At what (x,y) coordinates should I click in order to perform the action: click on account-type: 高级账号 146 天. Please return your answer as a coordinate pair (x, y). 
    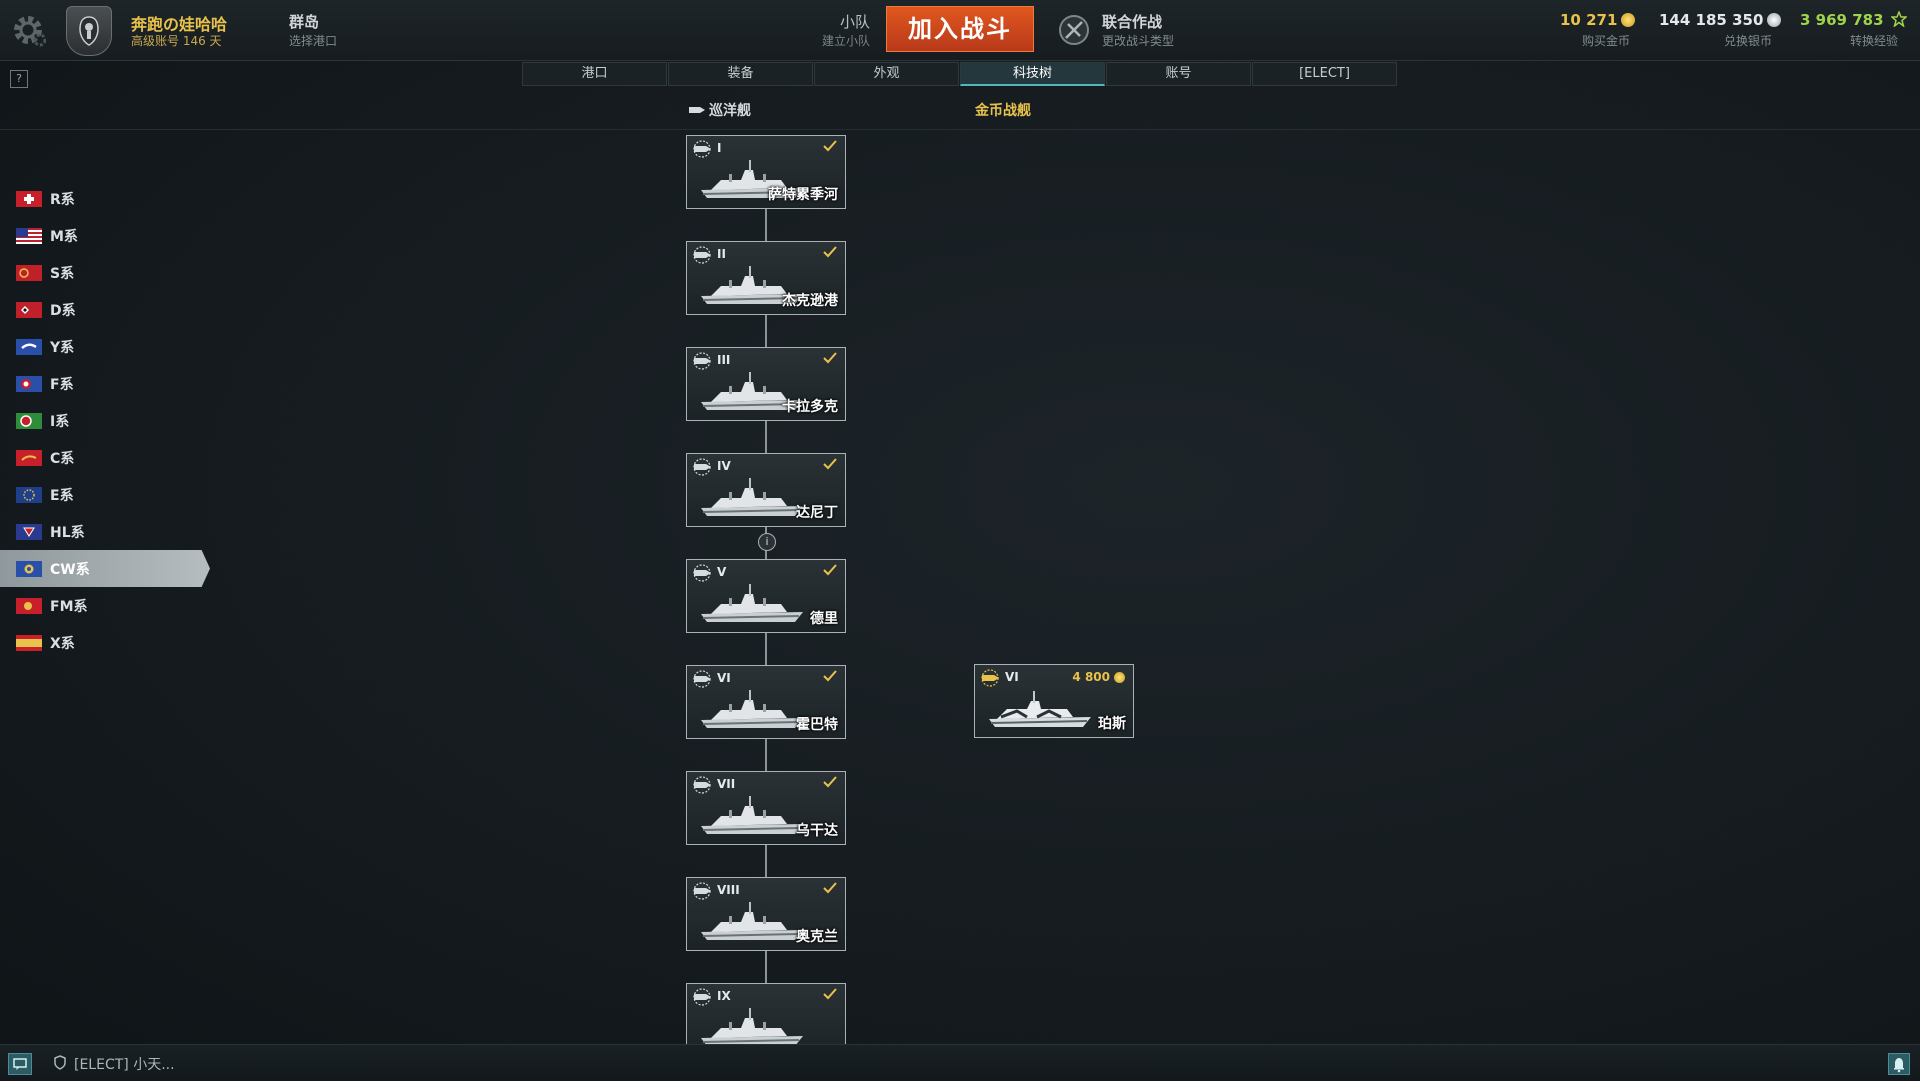
    Looking at the image, I should click on (176, 41).